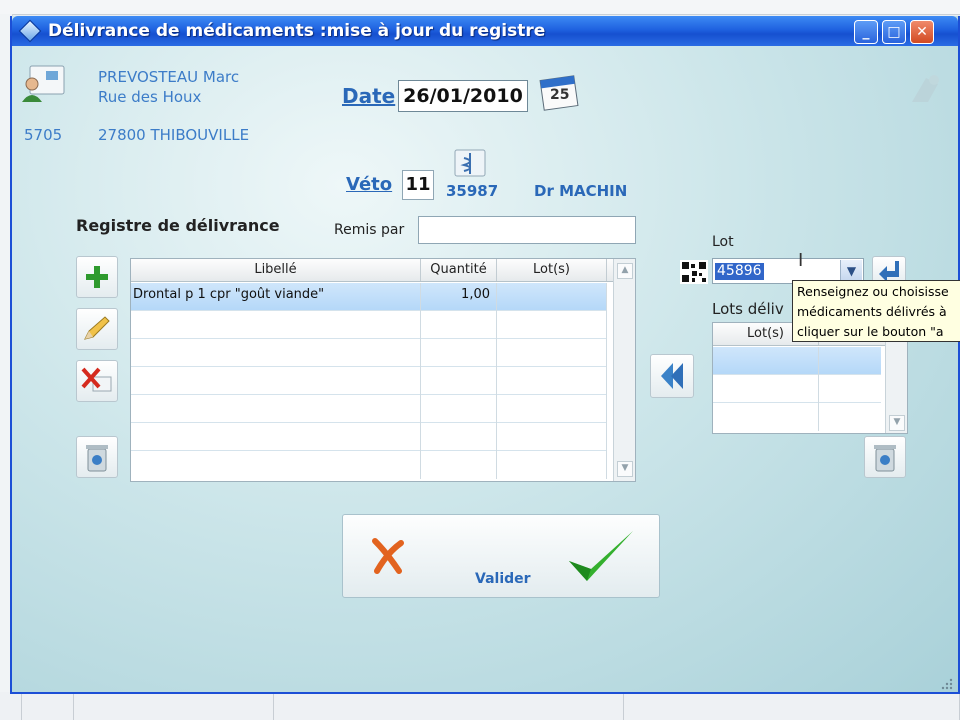 The width and height of the screenshot is (960, 720). I want to click on app-diamond-icon, so click(30, 31).